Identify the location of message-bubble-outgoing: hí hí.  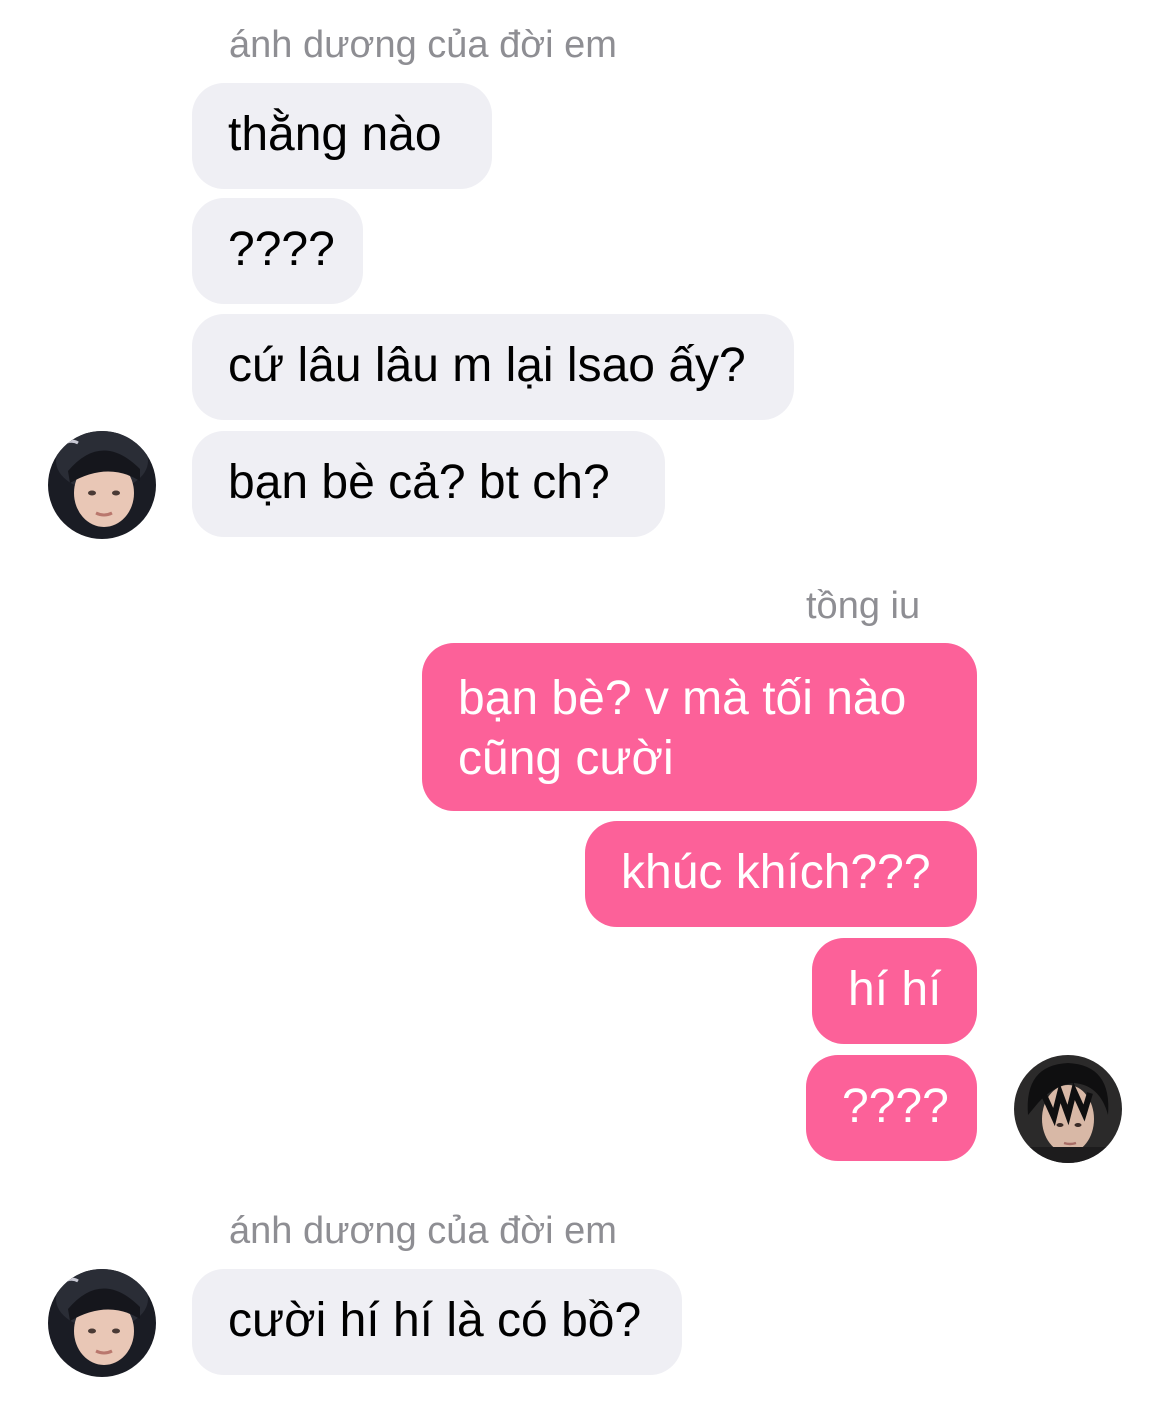
(894, 991).